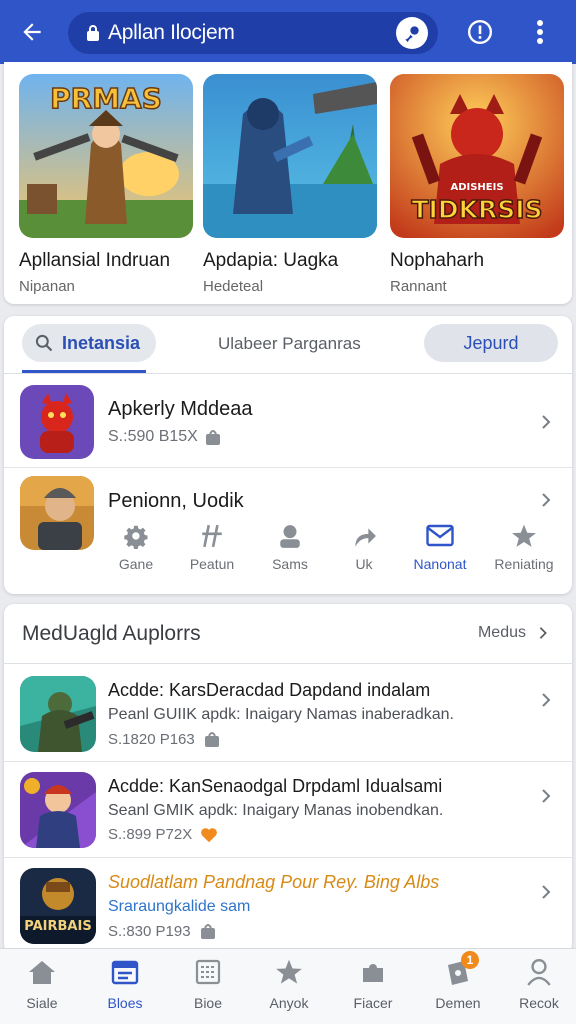 The height and width of the screenshot is (1024, 576). What do you see at coordinates (209, 834) in the screenshot?
I see `heart-icon` at bounding box center [209, 834].